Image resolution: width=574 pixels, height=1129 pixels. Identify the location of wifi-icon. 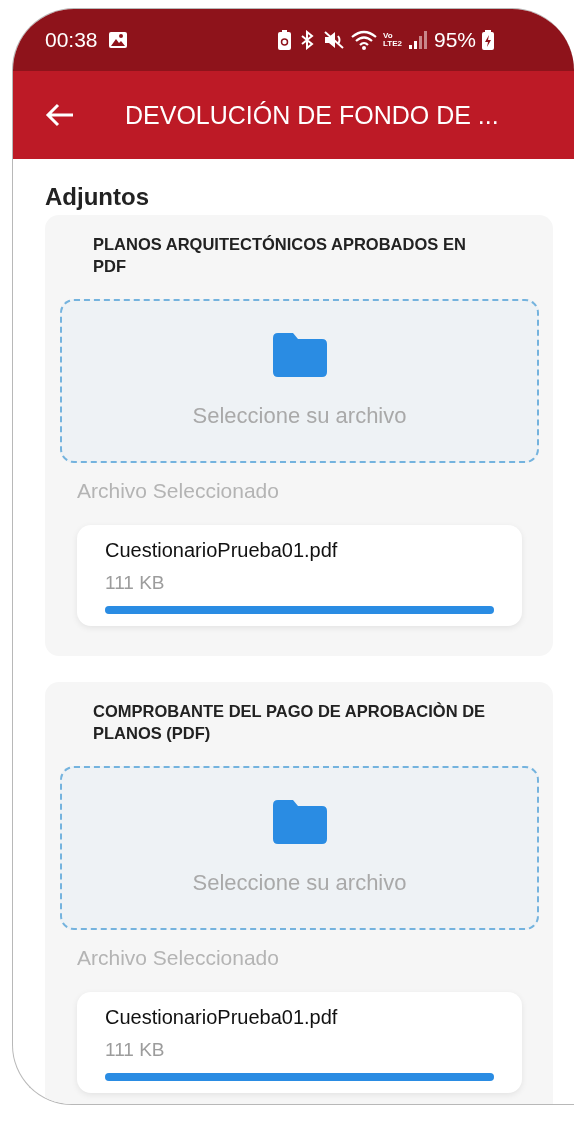
(364, 40).